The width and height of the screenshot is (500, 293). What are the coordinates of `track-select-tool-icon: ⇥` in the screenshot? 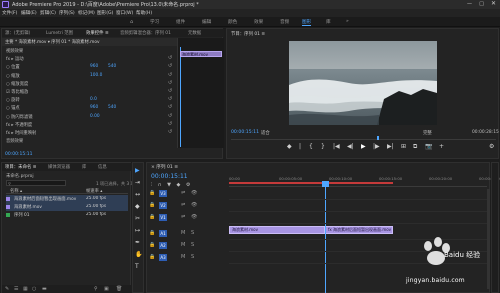 It's located at (137, 182).